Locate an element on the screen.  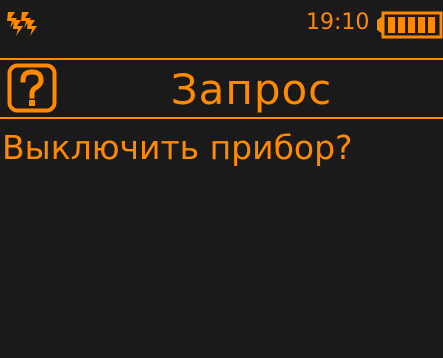
battery-full-icon is located at coordinates (410, 25).